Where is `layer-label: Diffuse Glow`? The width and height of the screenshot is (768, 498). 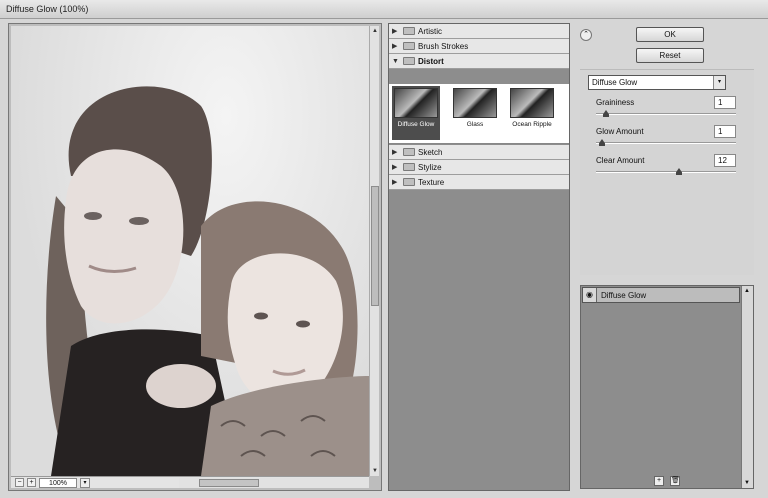 layer-label: Diffuse Glow is located at coordinates (624, 295).